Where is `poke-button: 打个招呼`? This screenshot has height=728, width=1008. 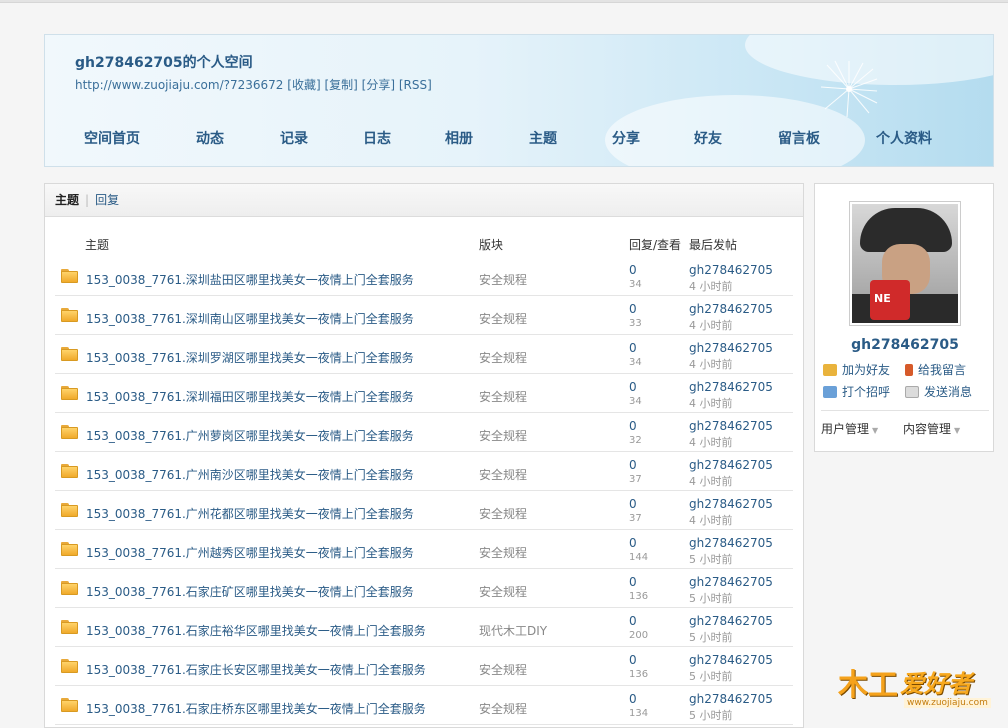
poke-button: 打个招呼 is located at coordinates (856, 391).